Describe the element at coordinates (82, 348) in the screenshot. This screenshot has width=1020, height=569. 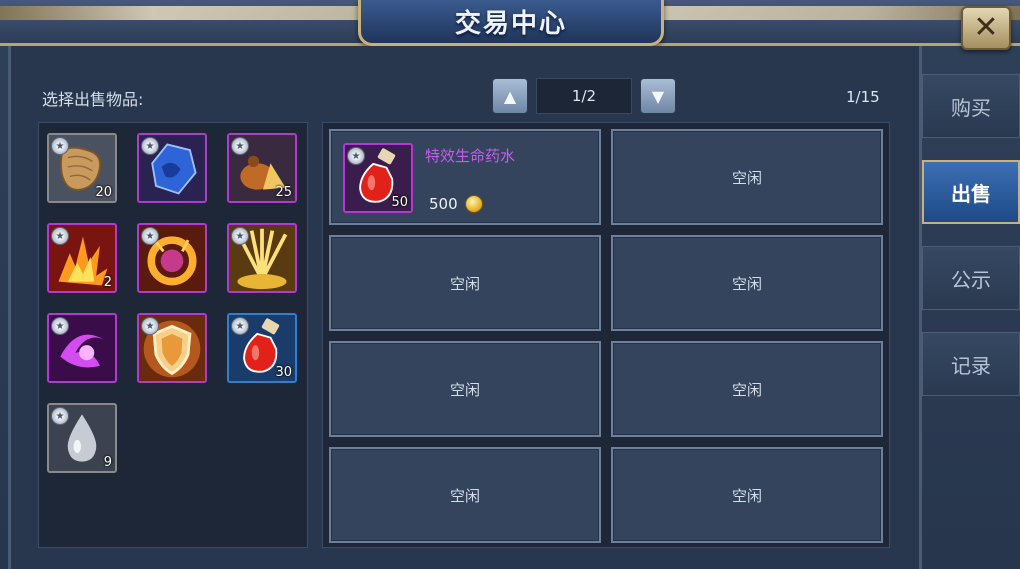
I see `inventory-slot-purple-vortex: ★` at that location.